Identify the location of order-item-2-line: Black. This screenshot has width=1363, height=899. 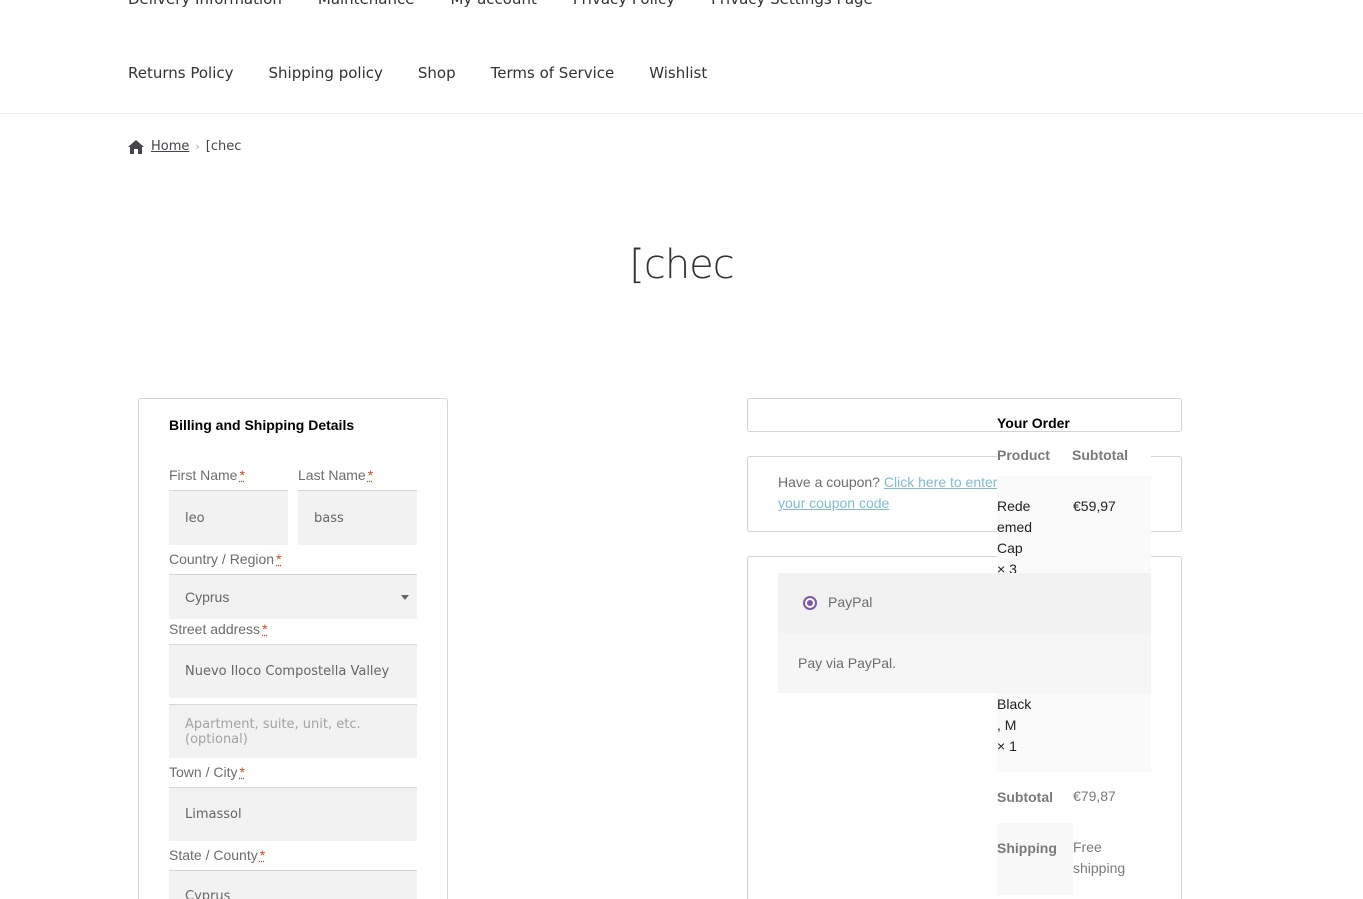
(1014, 704).